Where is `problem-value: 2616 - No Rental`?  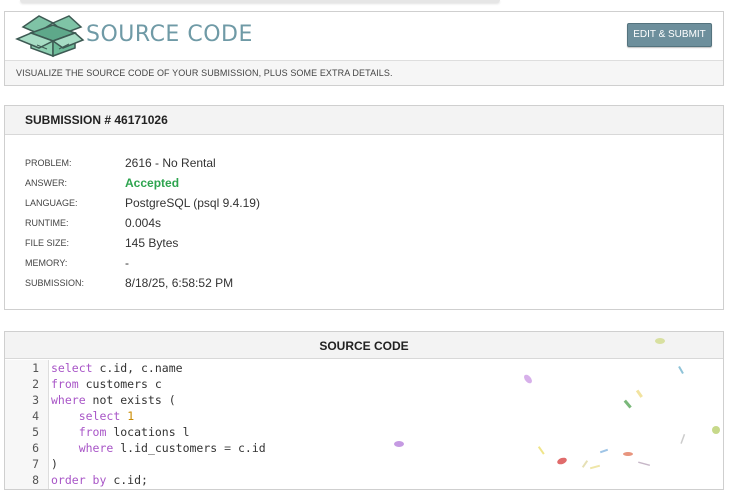 problem-value: 2616 - No Rental is located at coordinates (170, 163).